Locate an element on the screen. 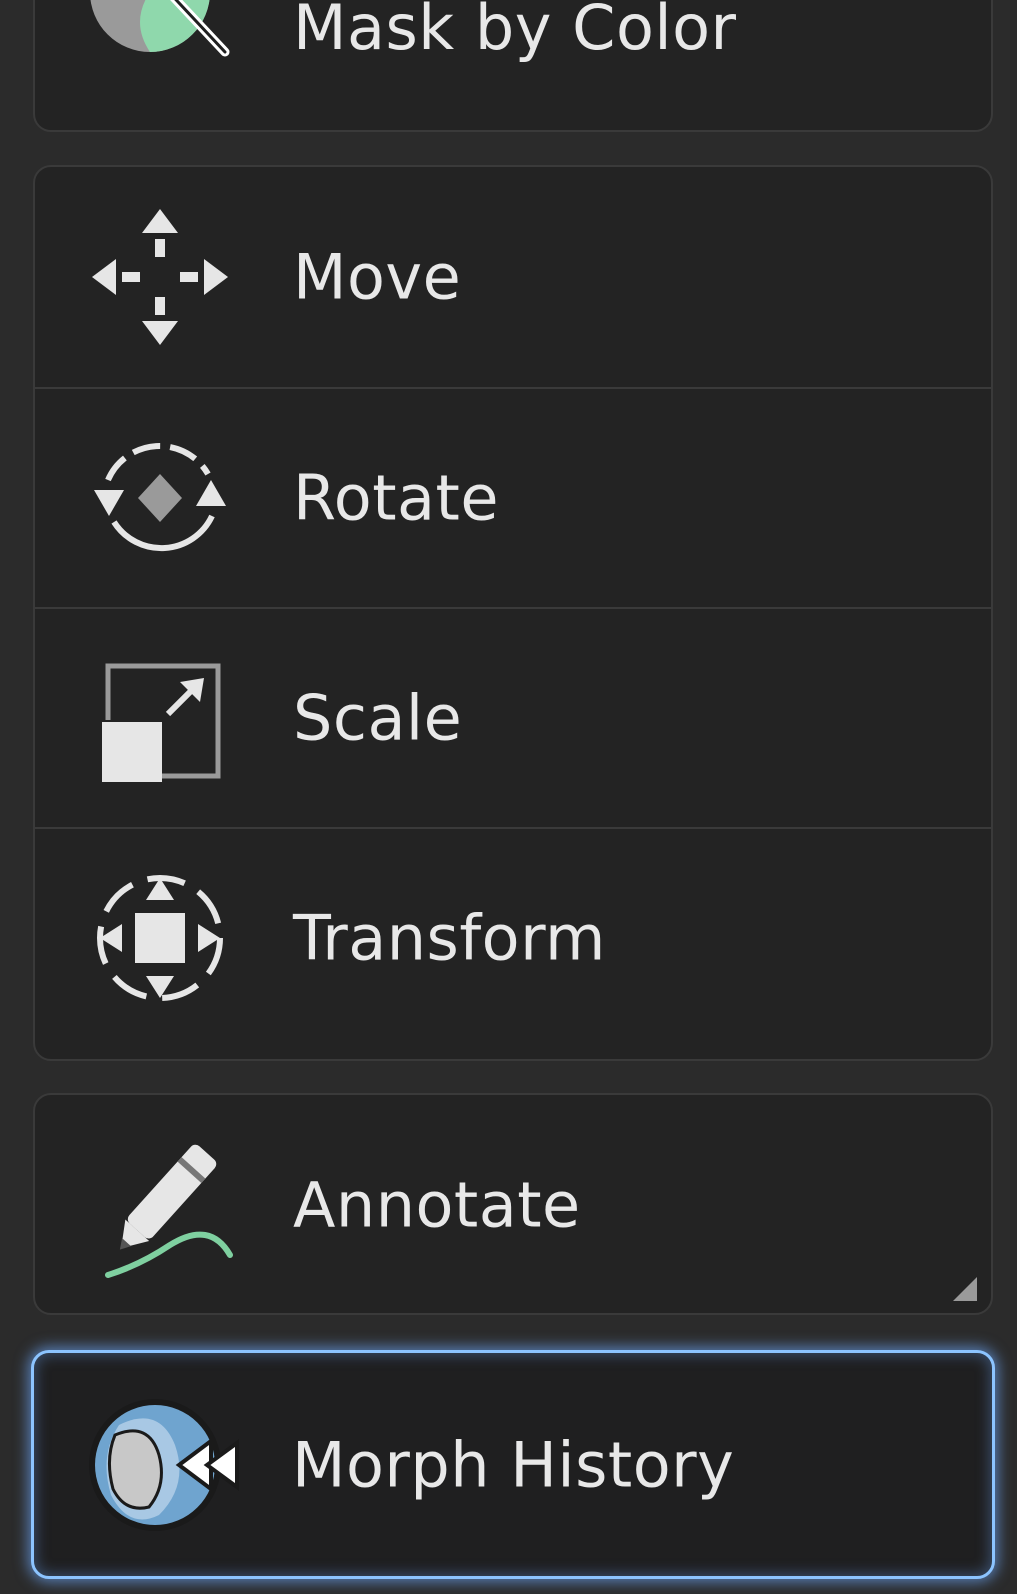  tool-label: Rotate is located at coordinates (396, 498).